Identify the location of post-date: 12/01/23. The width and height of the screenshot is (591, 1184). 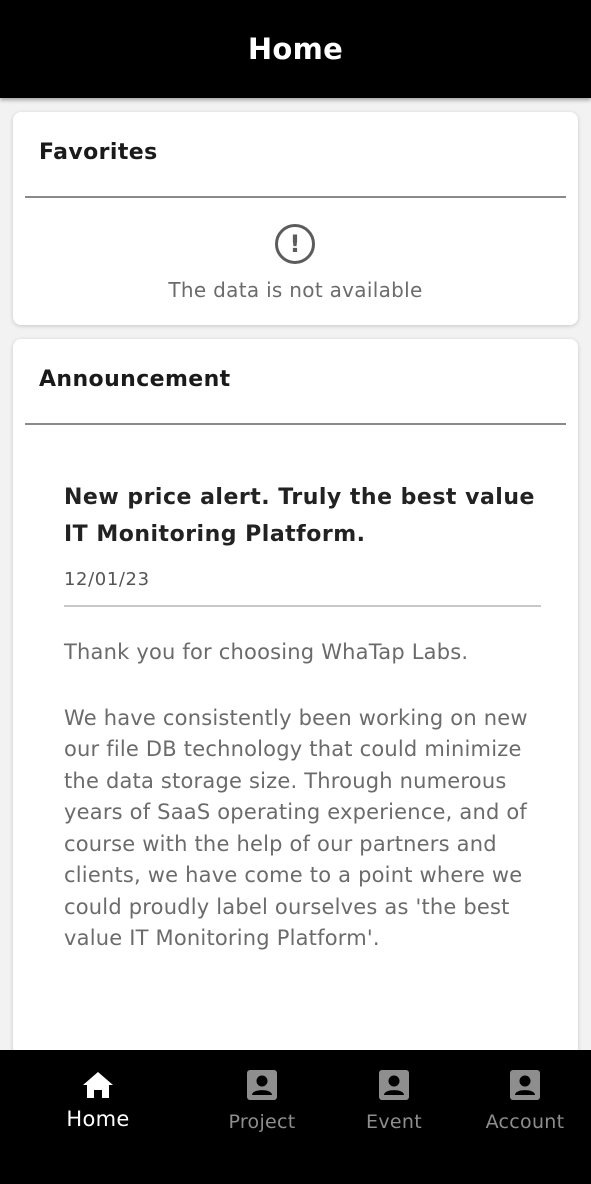
(107, 579).